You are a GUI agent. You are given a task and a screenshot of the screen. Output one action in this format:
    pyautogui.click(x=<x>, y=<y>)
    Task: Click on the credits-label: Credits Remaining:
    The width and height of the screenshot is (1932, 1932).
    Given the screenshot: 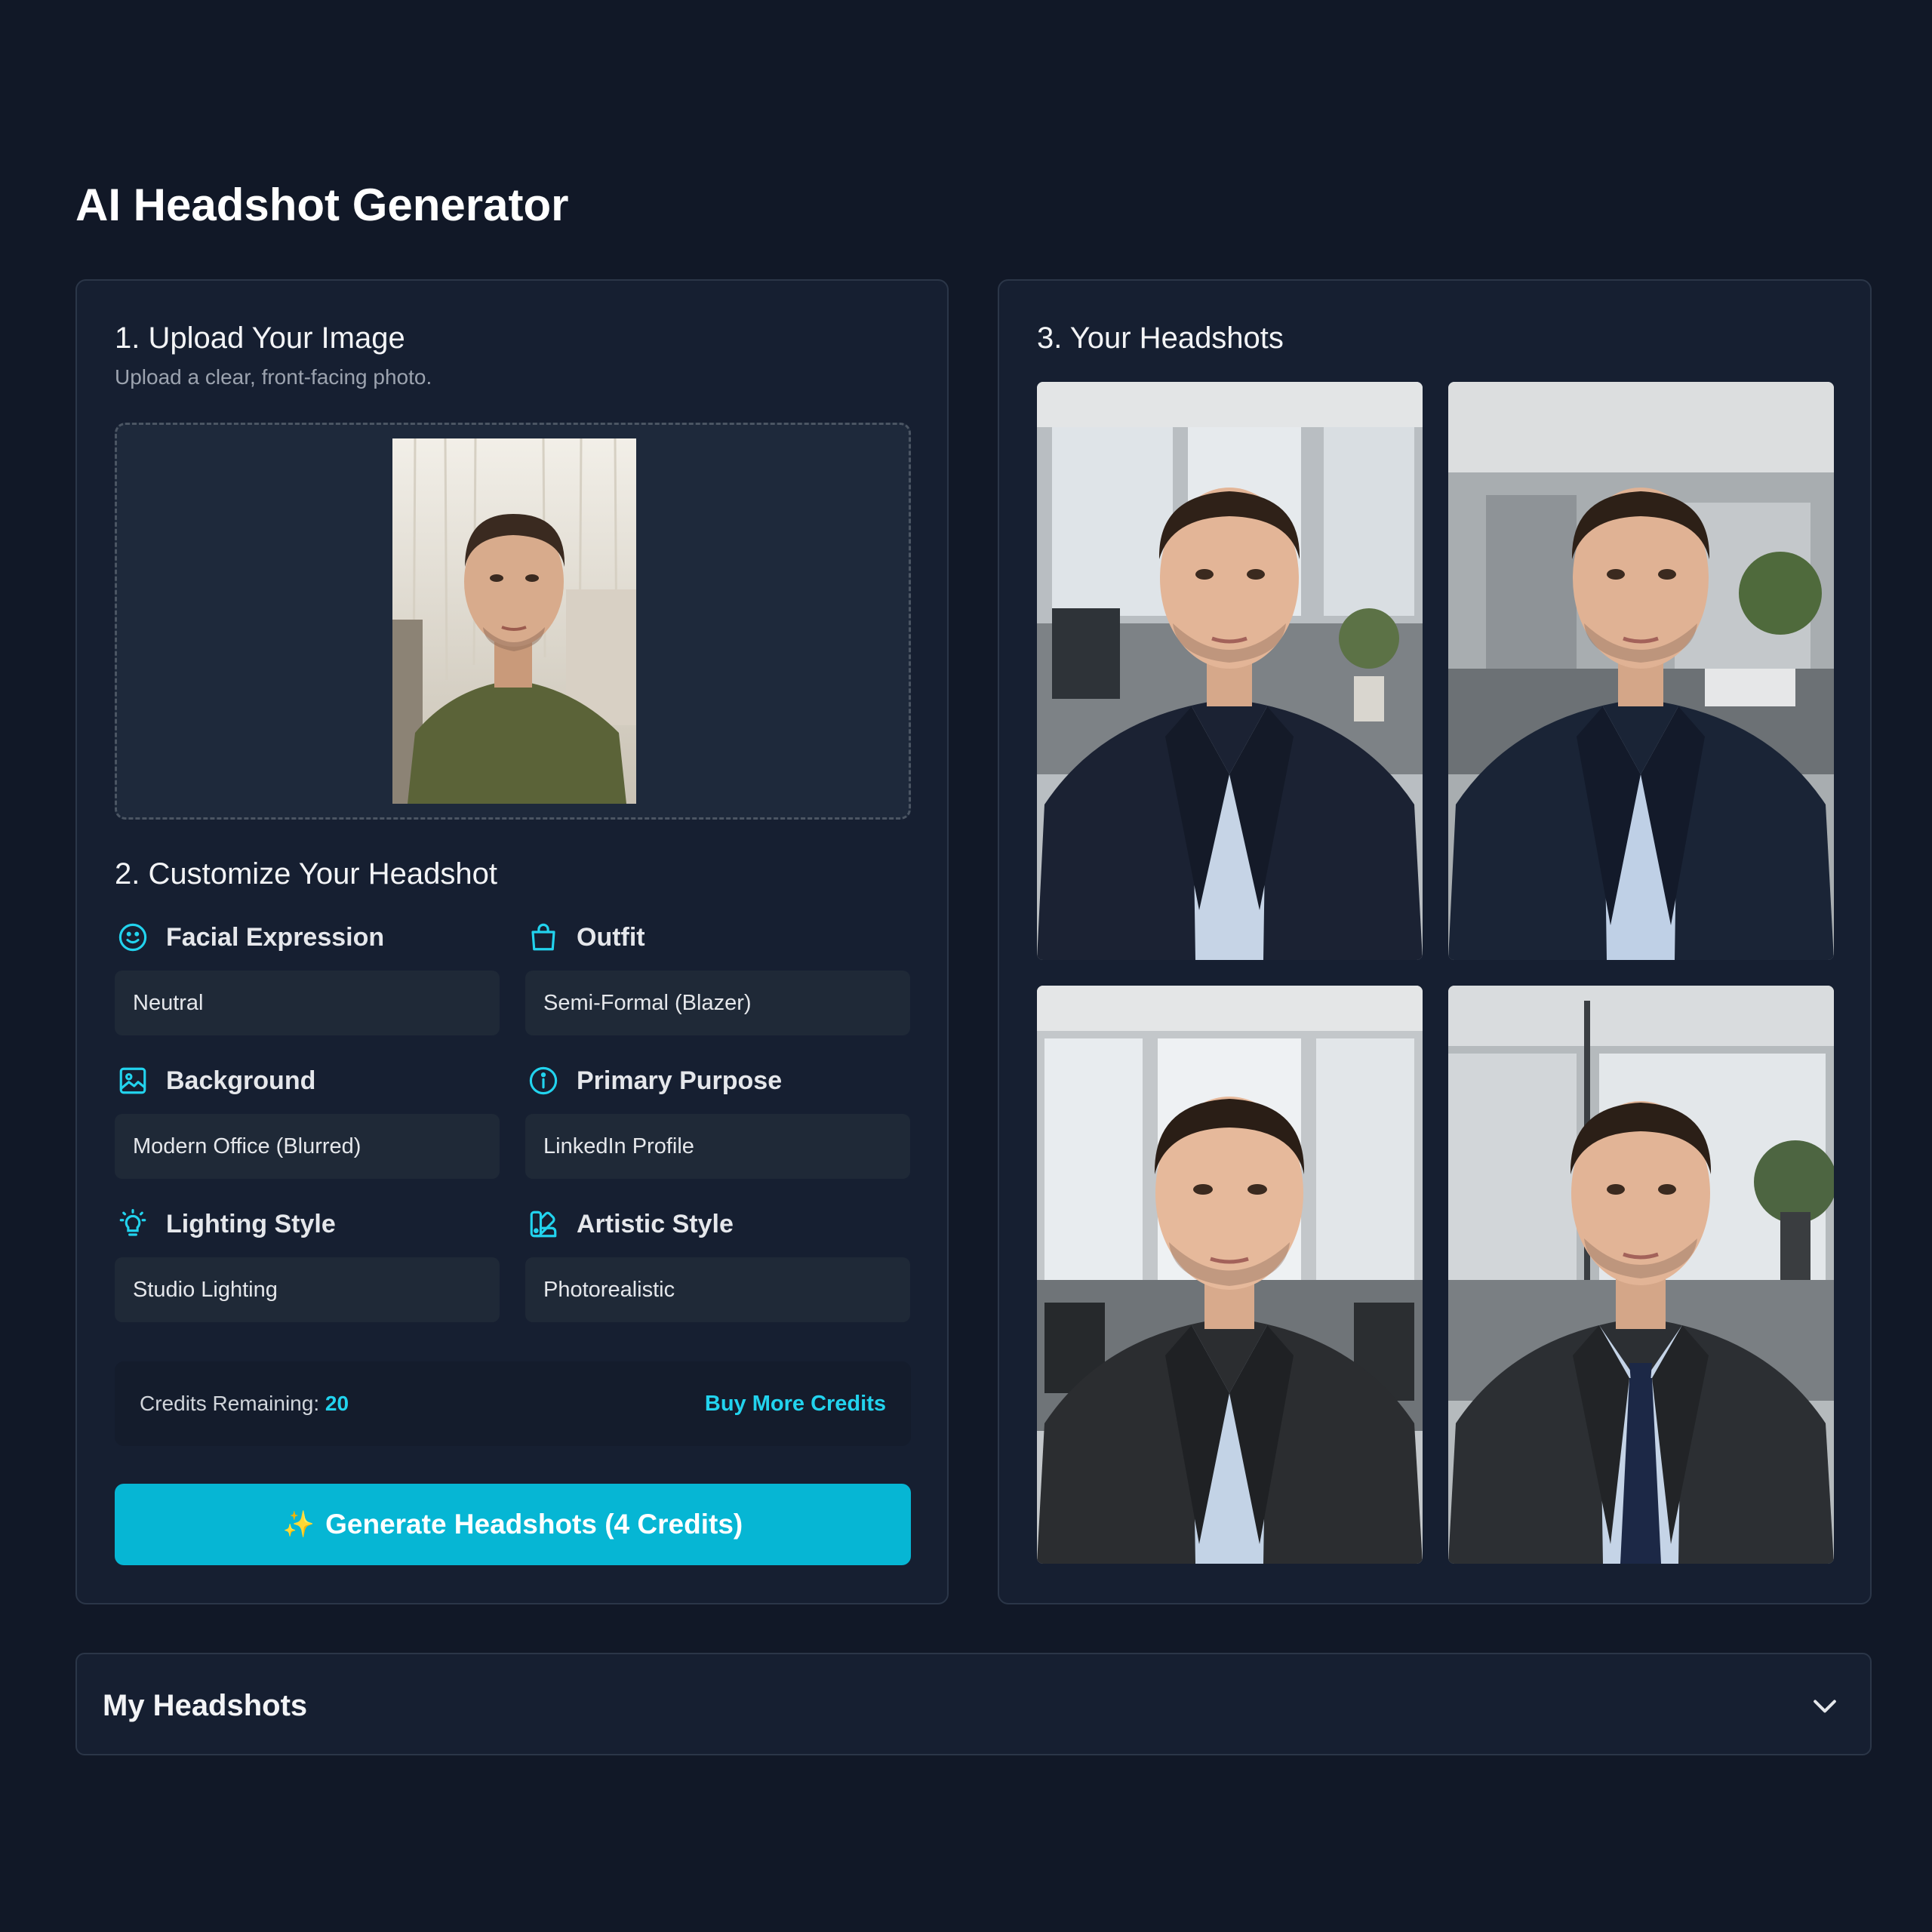 What is the action you would take?
    pyautogui.click(x=230, y=1403)
    